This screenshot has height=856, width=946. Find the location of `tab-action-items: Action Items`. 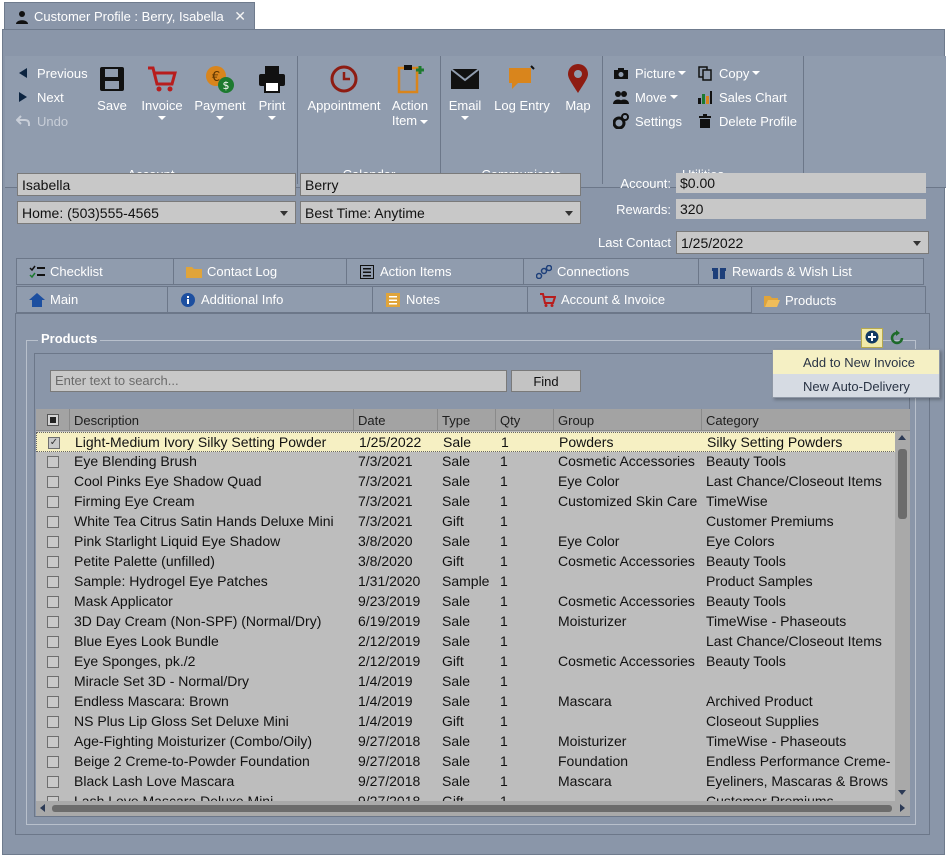

tab-action-items: Action Items is located at coordinates (435, 271).